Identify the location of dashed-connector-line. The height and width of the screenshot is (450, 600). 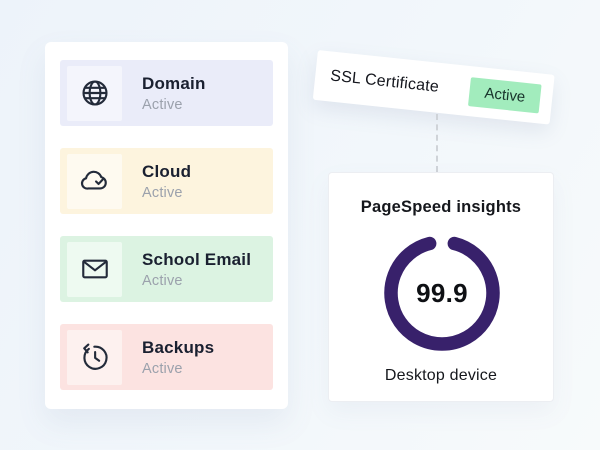
(437, 143).